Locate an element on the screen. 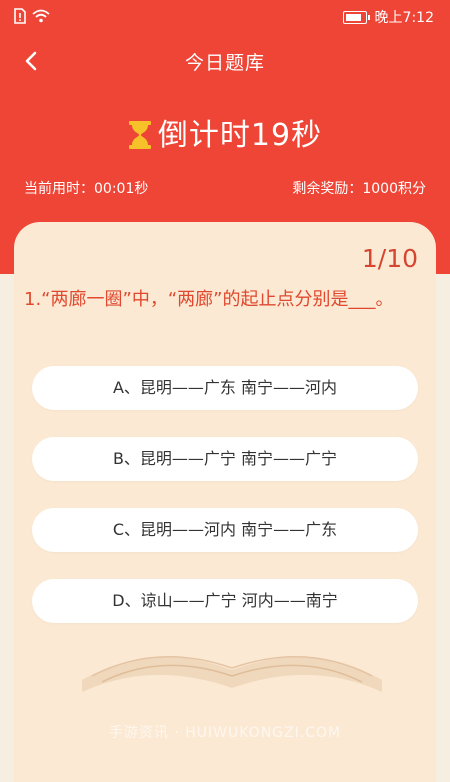  remaining-reward: 剩余奖励：1000积分 is located at coordinates (359, 189).